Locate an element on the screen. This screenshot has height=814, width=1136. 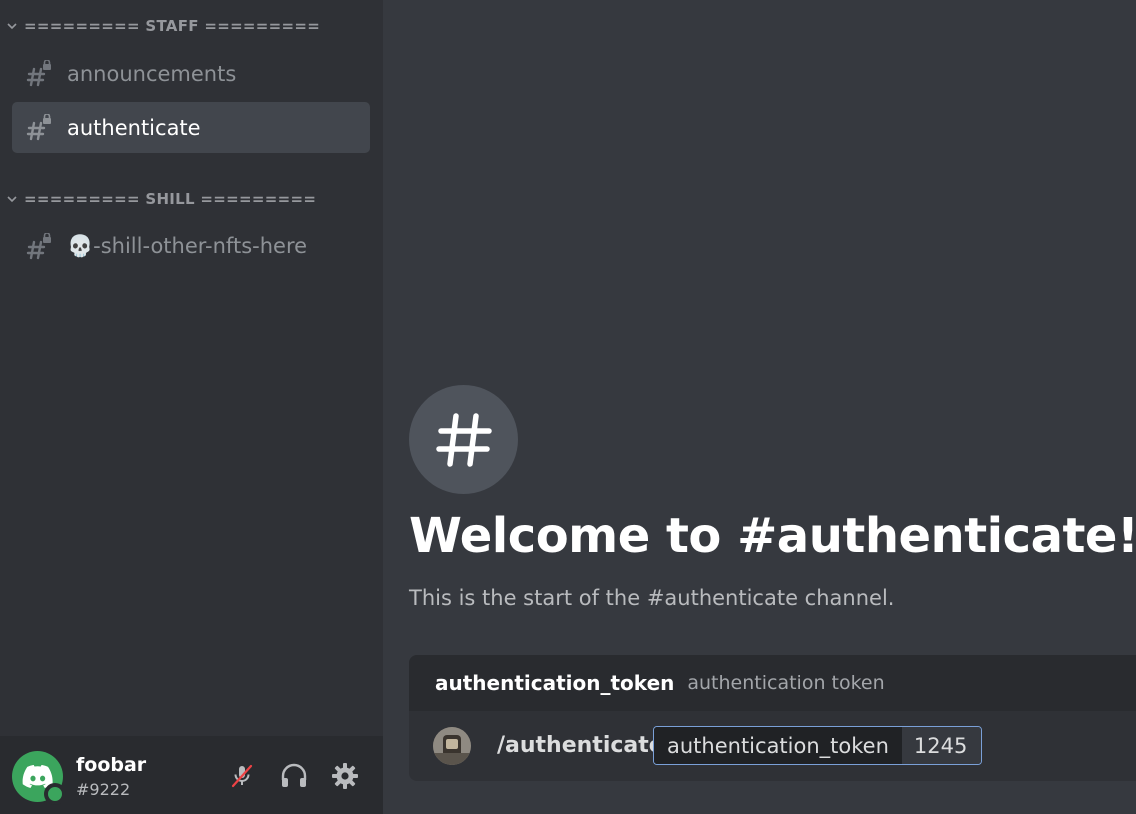
parameter-key: authentication_token is located at coordinates (778, 745).